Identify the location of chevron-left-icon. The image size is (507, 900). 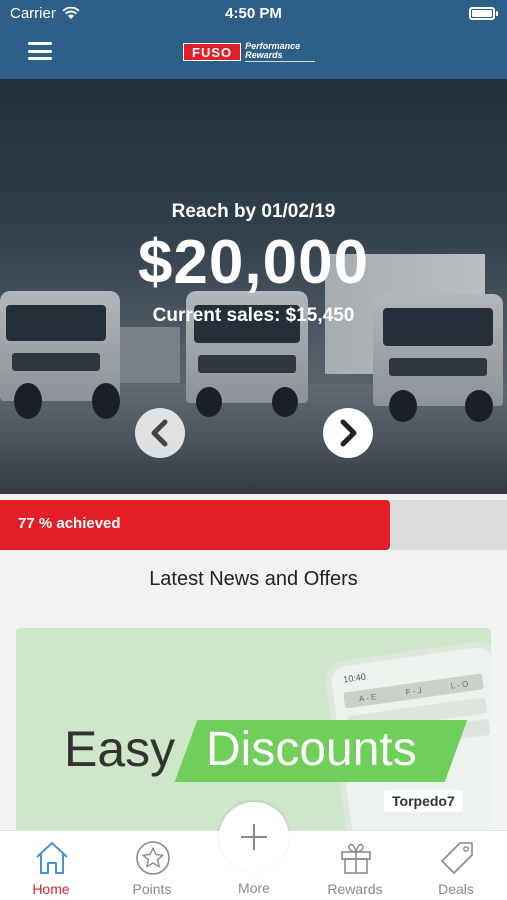
(159, 433).